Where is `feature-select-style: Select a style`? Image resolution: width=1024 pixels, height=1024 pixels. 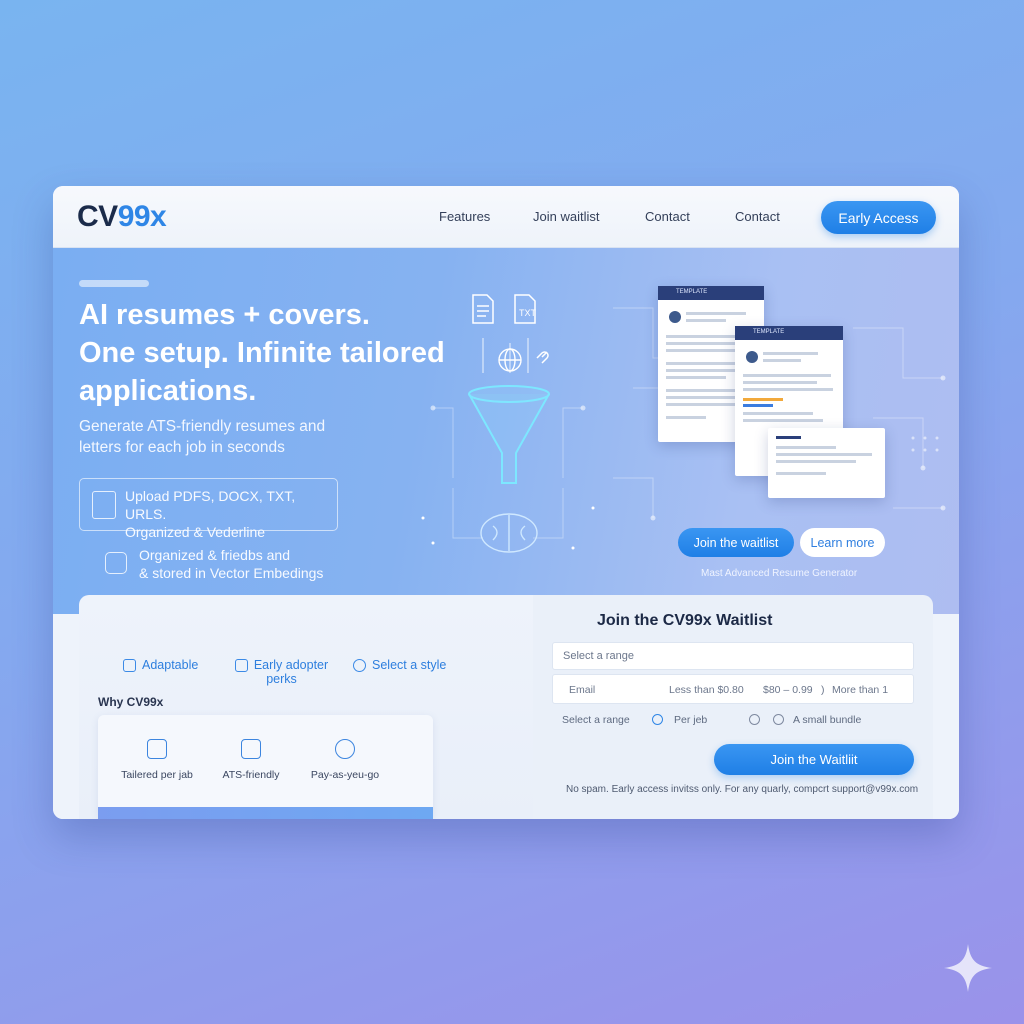
feature-select-style: Select a style is located at coordinates (400, 665).